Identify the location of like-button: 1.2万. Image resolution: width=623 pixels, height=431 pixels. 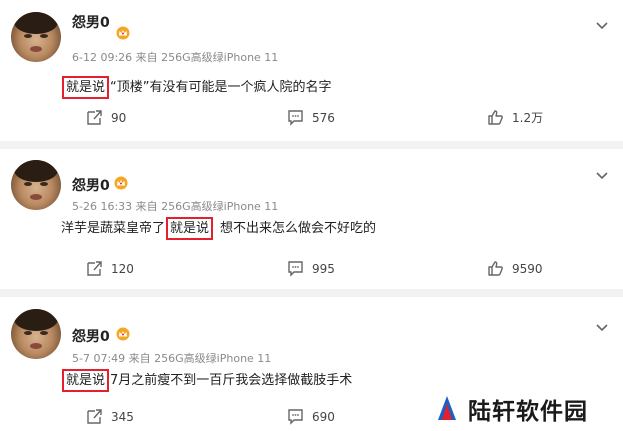
(515, 117).